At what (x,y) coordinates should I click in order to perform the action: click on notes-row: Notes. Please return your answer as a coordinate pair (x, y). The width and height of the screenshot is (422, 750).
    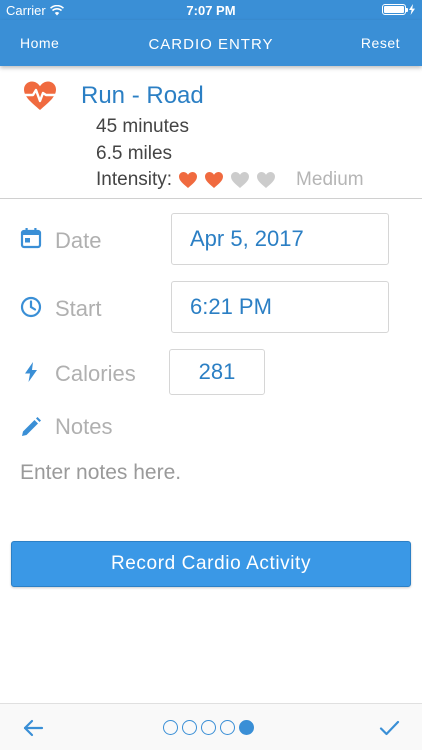
    Looking at the image, I should click on (211, 425).